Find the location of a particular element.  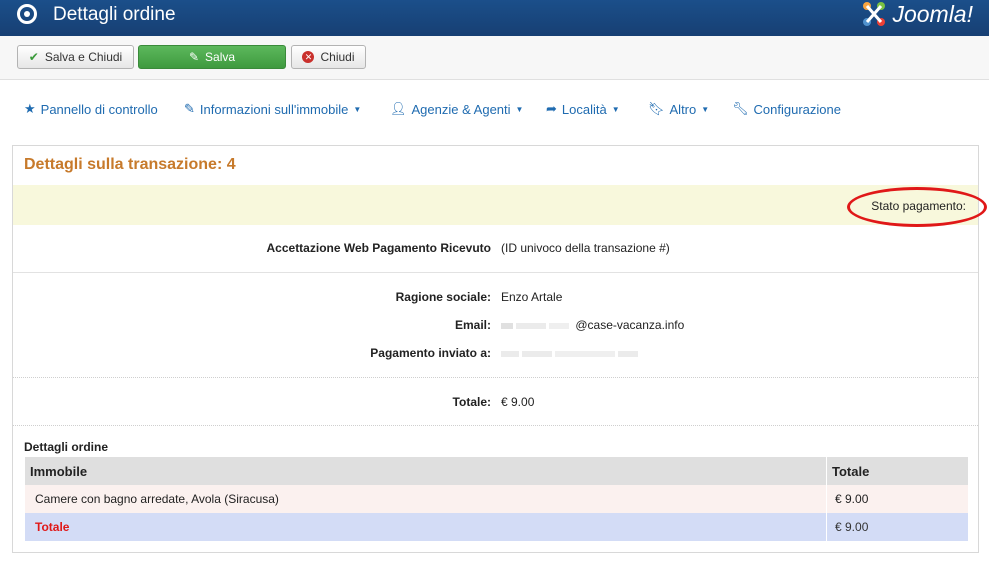

close-button: ✕ Chiudi is located at coordinates (328, 57).